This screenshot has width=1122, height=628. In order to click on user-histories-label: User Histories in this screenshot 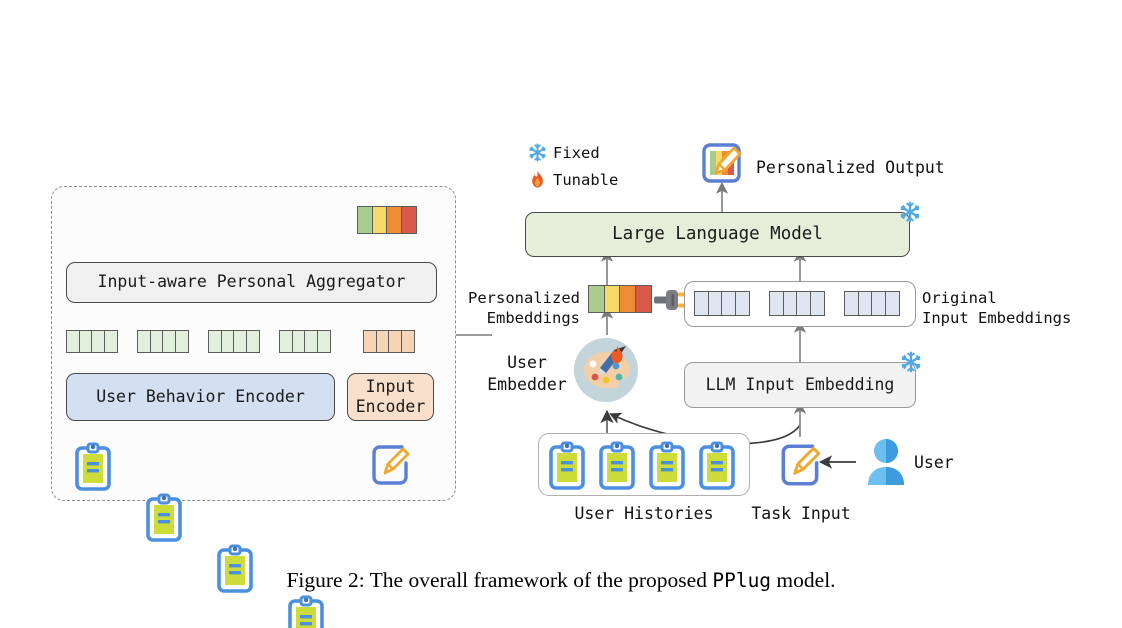, I will do `click(644, 513)`.